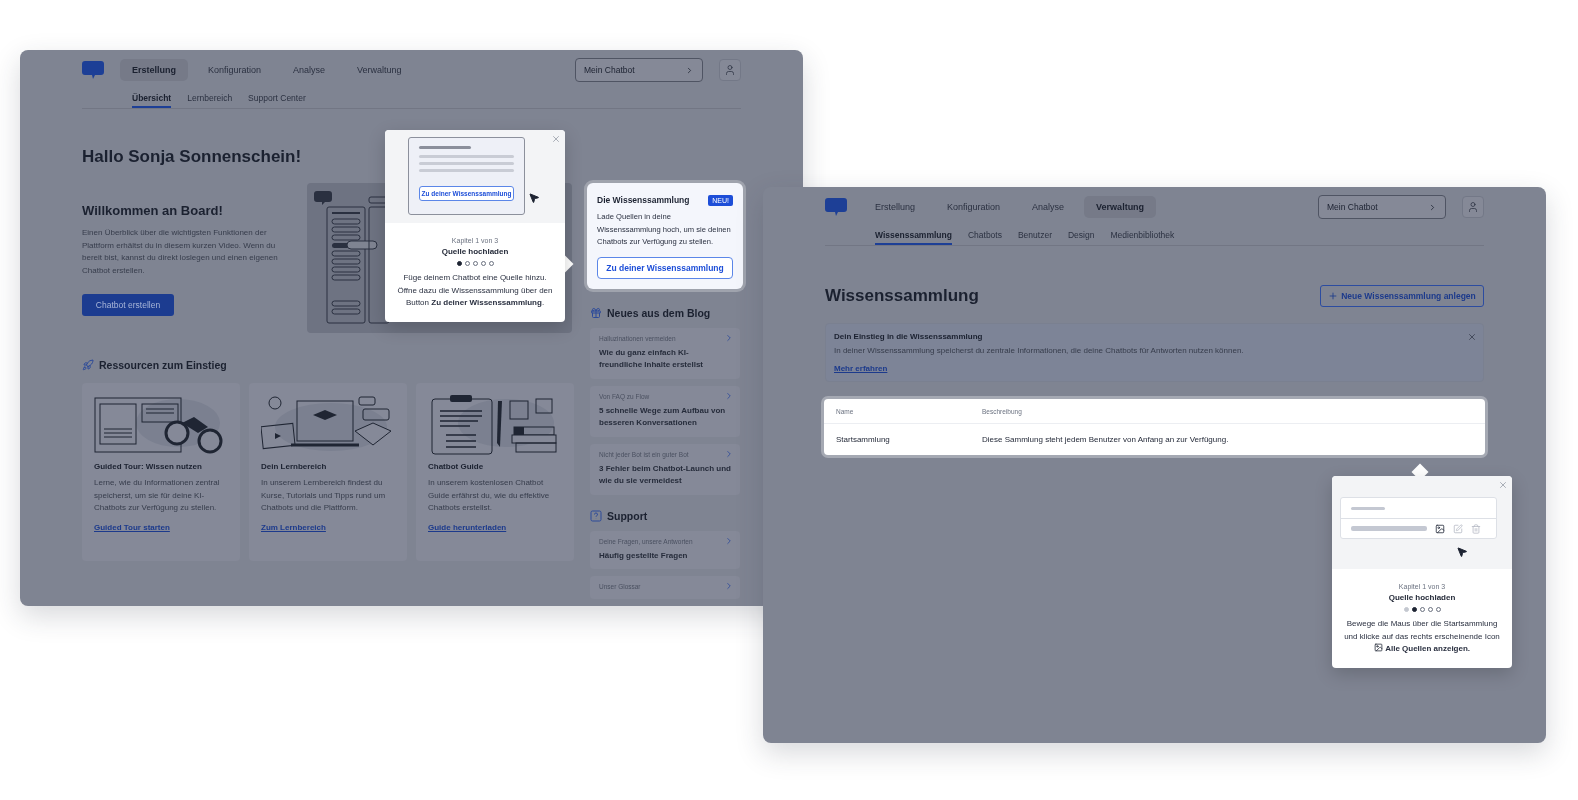 Image resolution: width=1578 pixels, height=800 pixels. Describe the element at coordinates (652, 358) in the screenshot. I see `item-title: Wie du ganz einfach KI-freundliche Inhalte erstellst` at that location.